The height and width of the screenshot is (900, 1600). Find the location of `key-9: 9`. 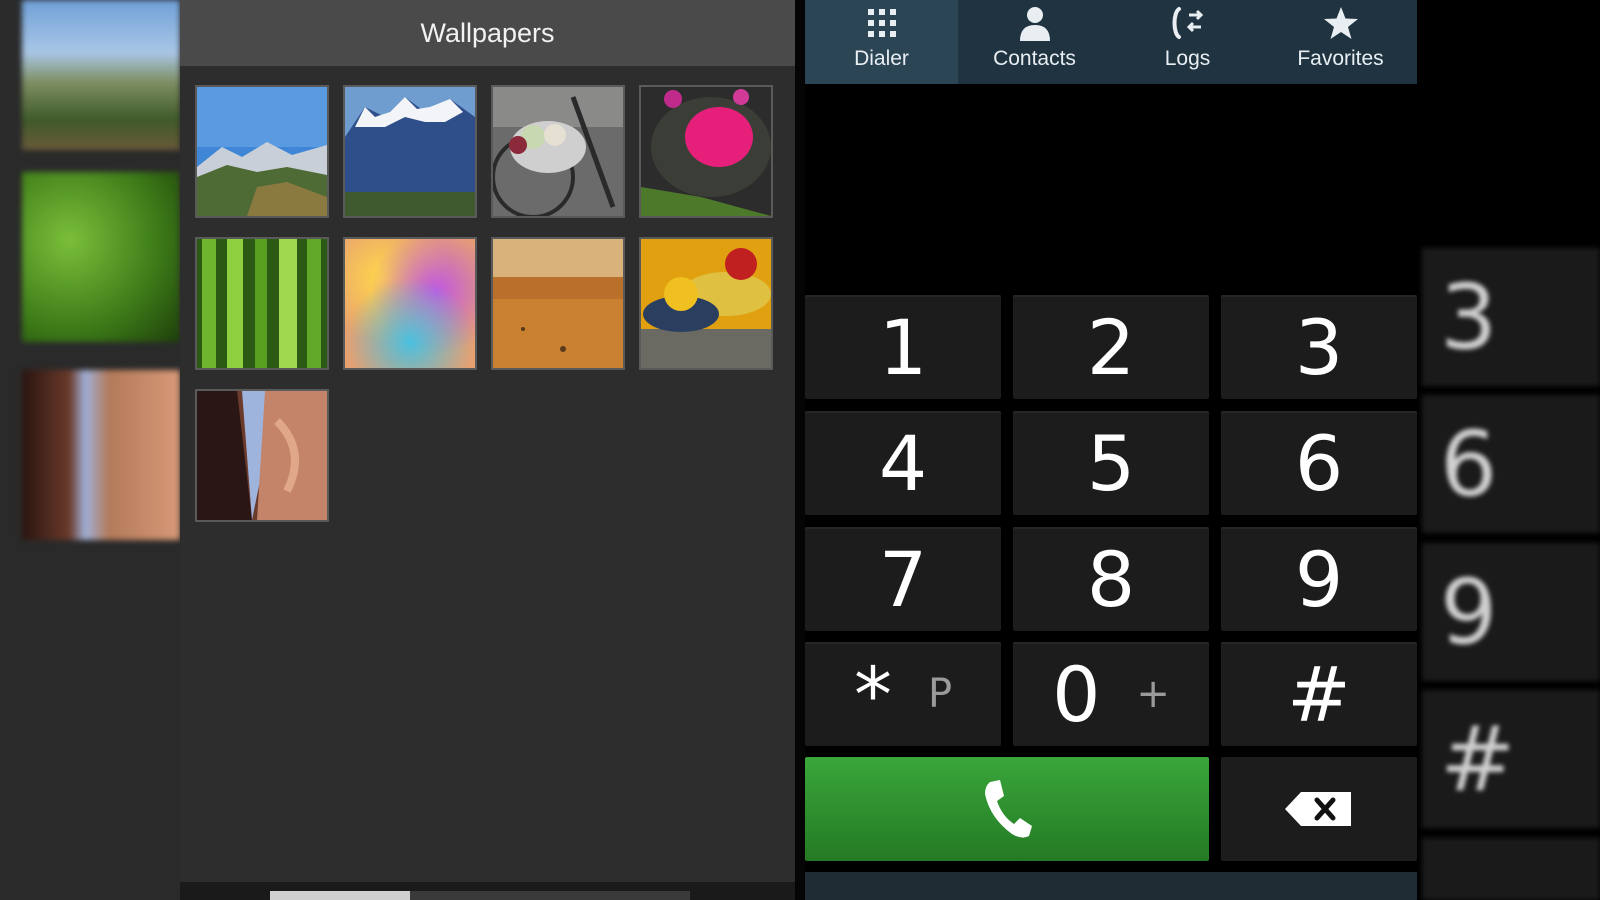

key-9: 9 is located at coordinates (1319, 579).